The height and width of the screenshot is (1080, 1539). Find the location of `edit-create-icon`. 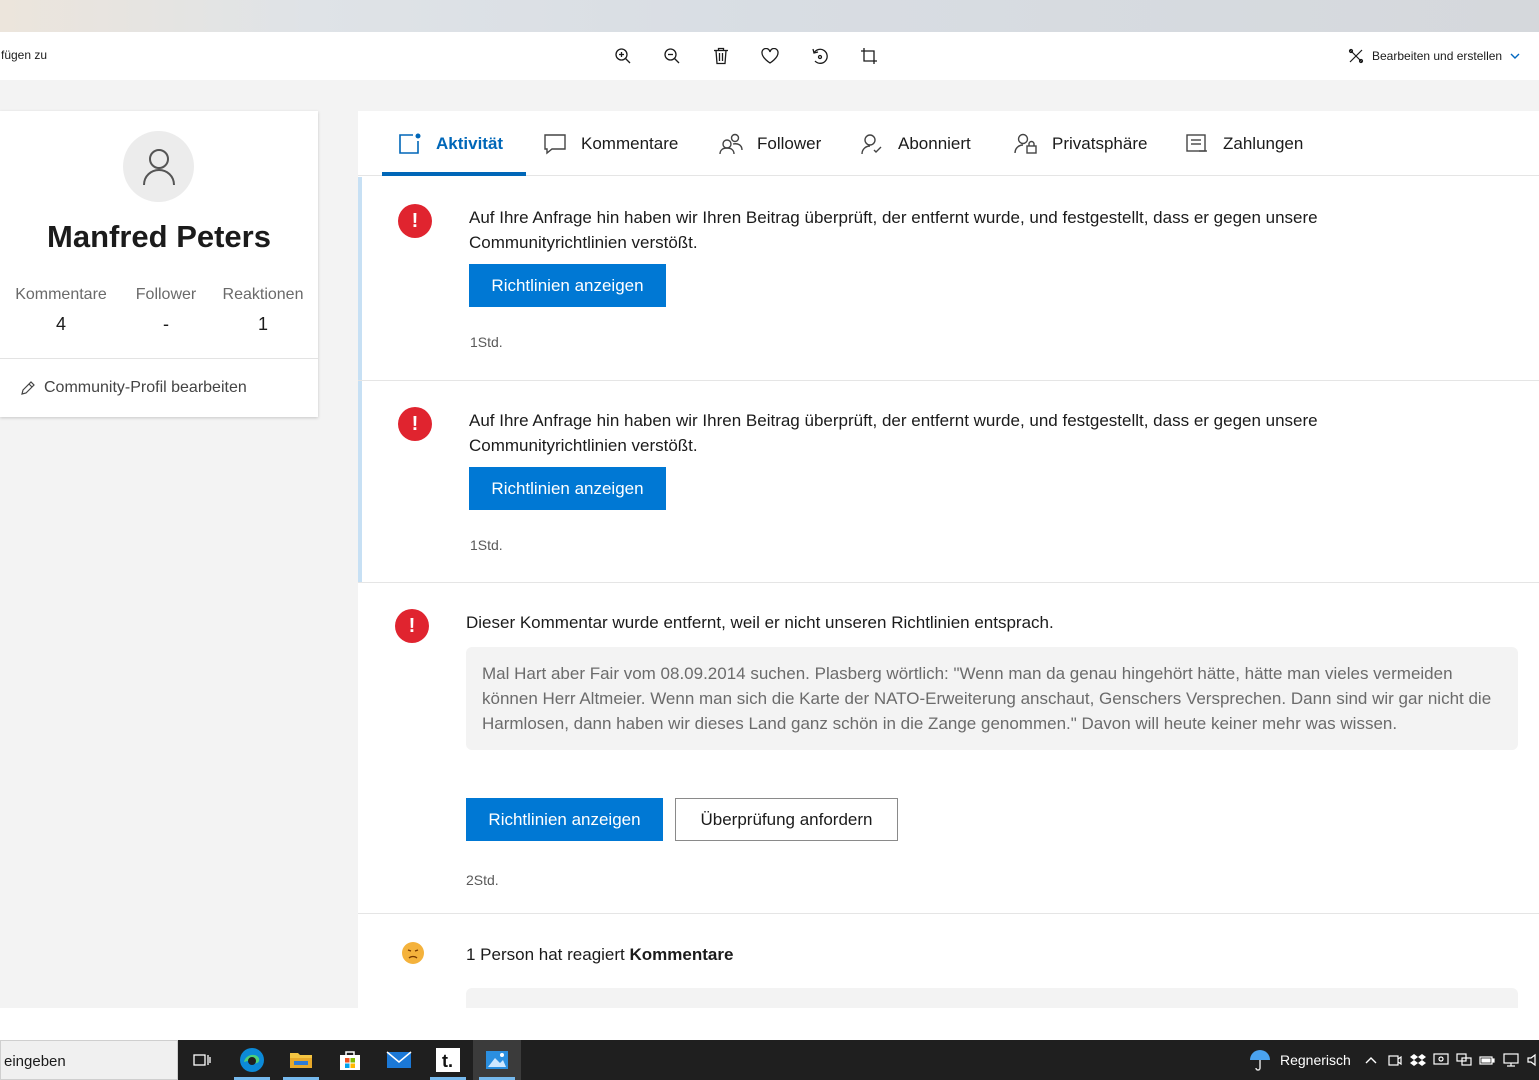

edit-create-icon is located at coordinates (1356, 56).